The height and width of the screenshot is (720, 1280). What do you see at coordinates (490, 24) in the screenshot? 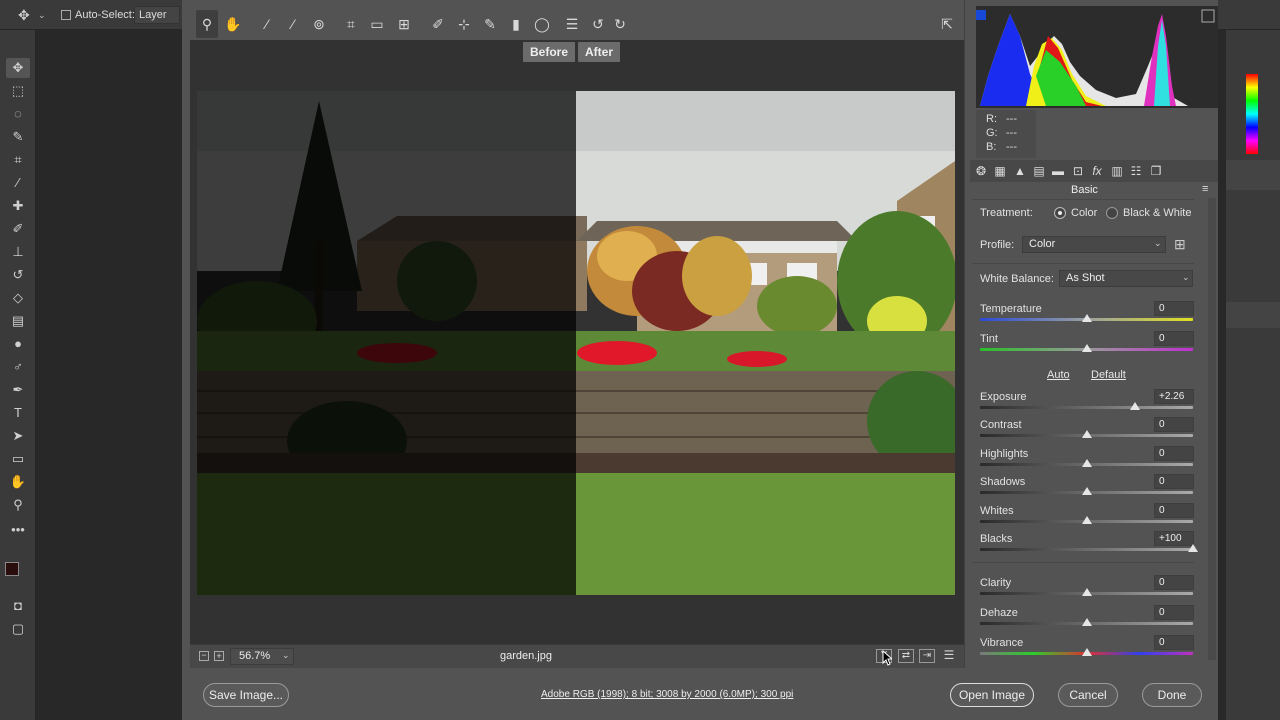
I see `adjustment-brush-icon: ✎` at bounding box center [490, 24].